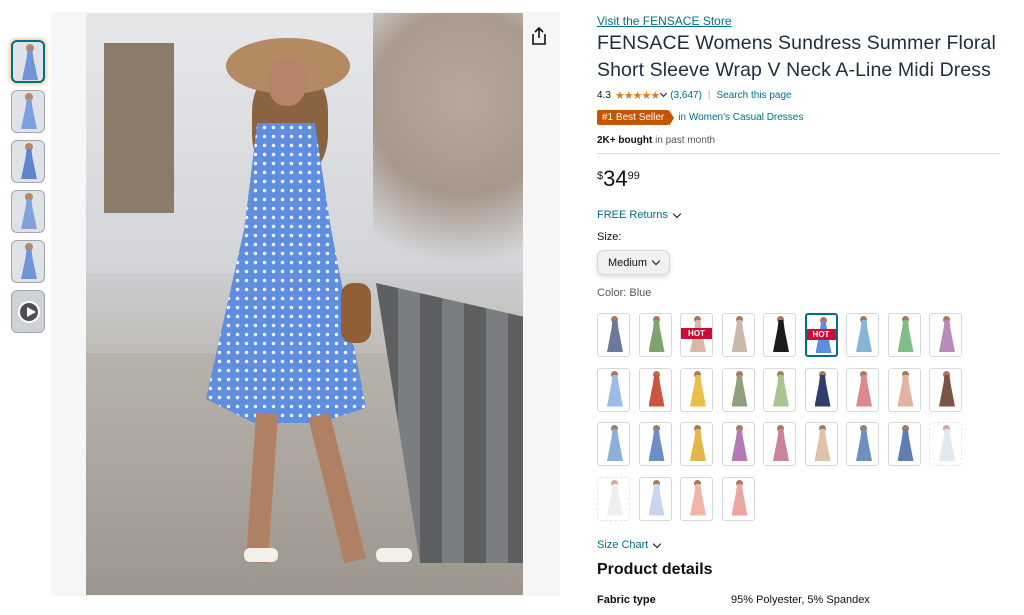 The height and width of the screenshot is (615, 1024). What do you see at coordinates (686, 95) in the screenshot?
I see `ratings-count-link: (3,647)` at bounding box center [686, 95].